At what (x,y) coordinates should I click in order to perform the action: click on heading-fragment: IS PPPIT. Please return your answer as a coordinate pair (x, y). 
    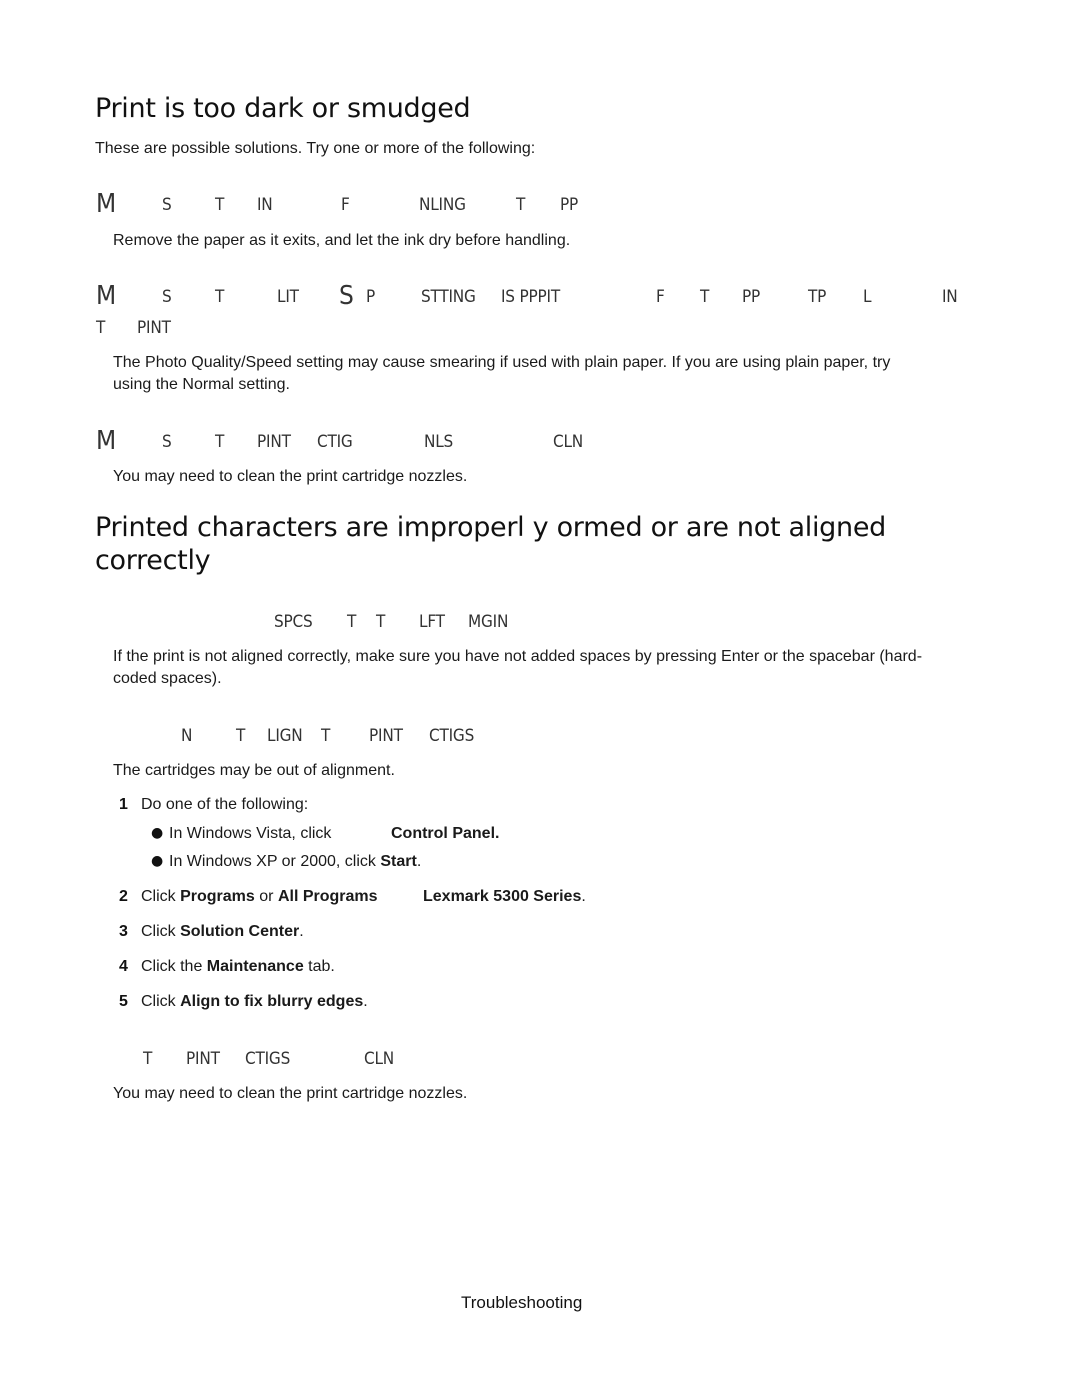
    Looking at the image, I should click on (530, 297).